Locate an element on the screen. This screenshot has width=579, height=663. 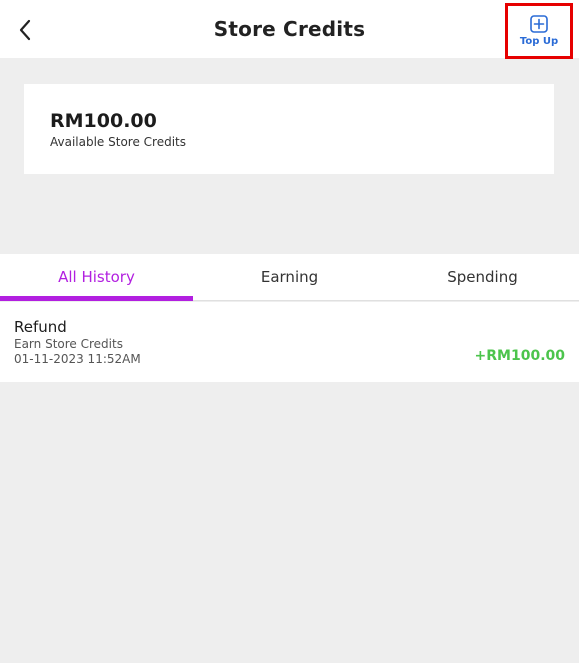
balance-card: RM100.00 Available Store Credits is located at coordinates (289, 129).